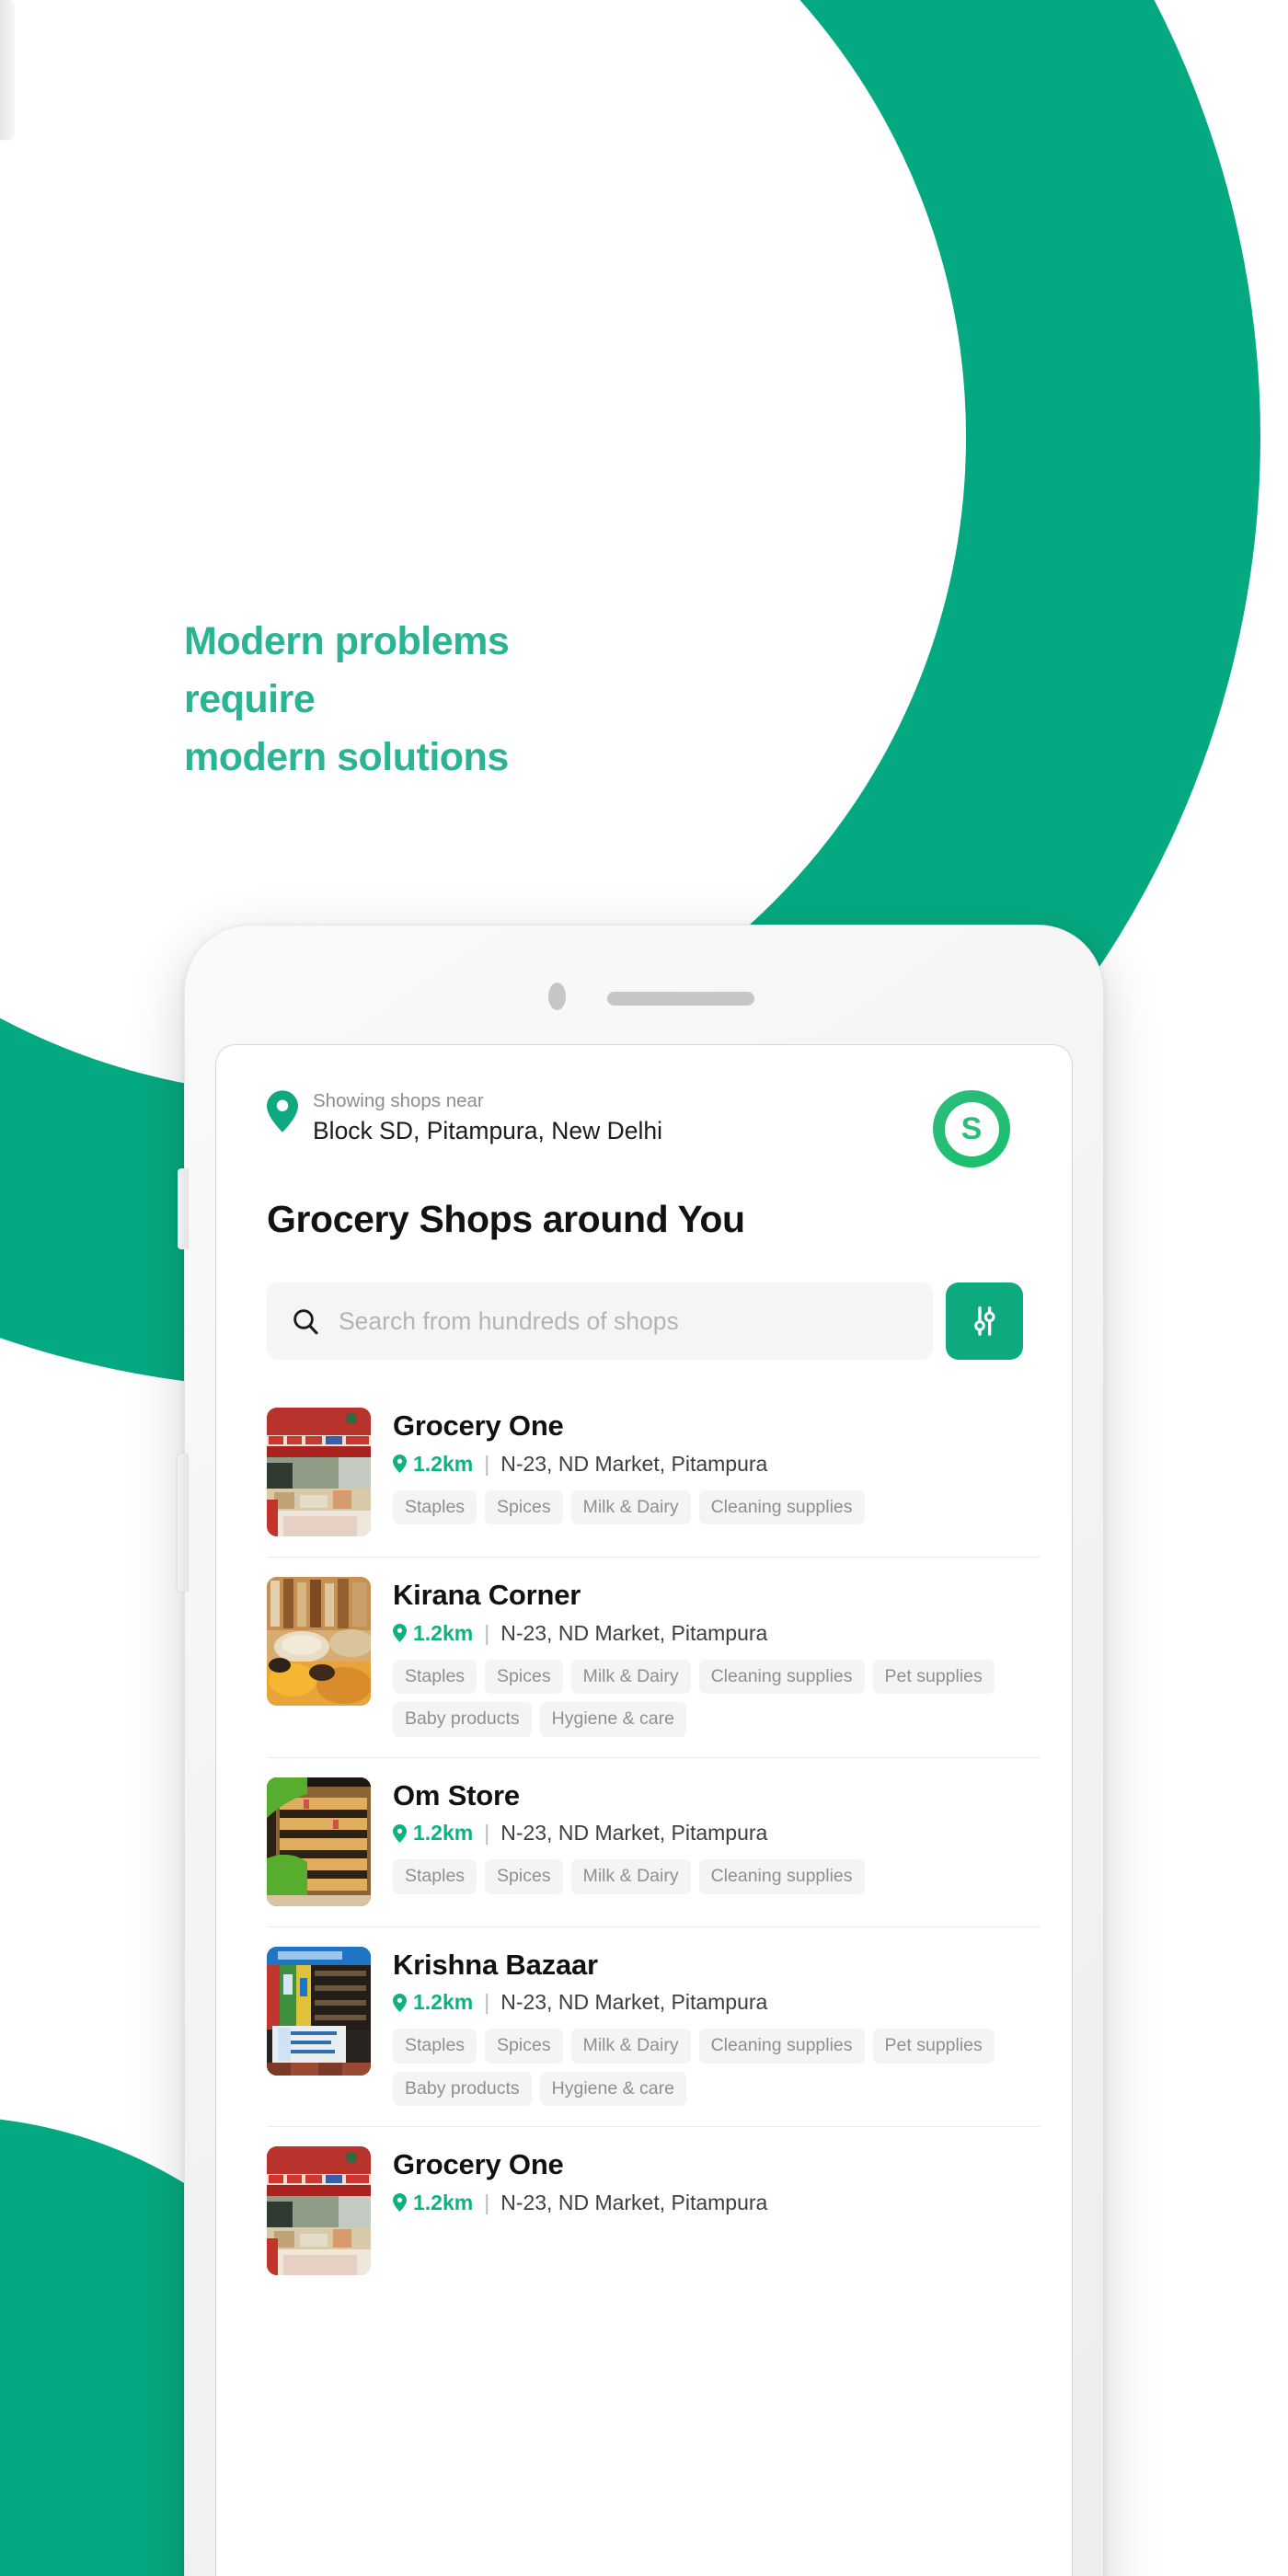  Describe the element at coordinates (557, 997) in the screenshot. I see `front-camera-icon` at that location.